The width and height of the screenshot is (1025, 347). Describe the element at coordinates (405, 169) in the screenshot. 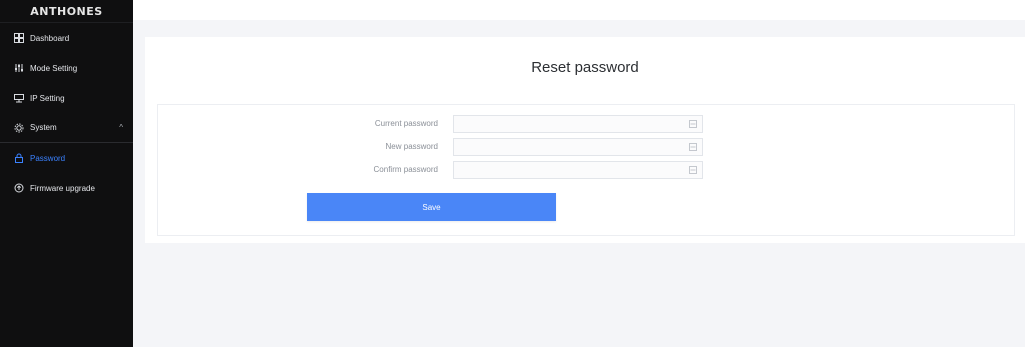

I see `confirm-password-label: Confirm password` at that location.